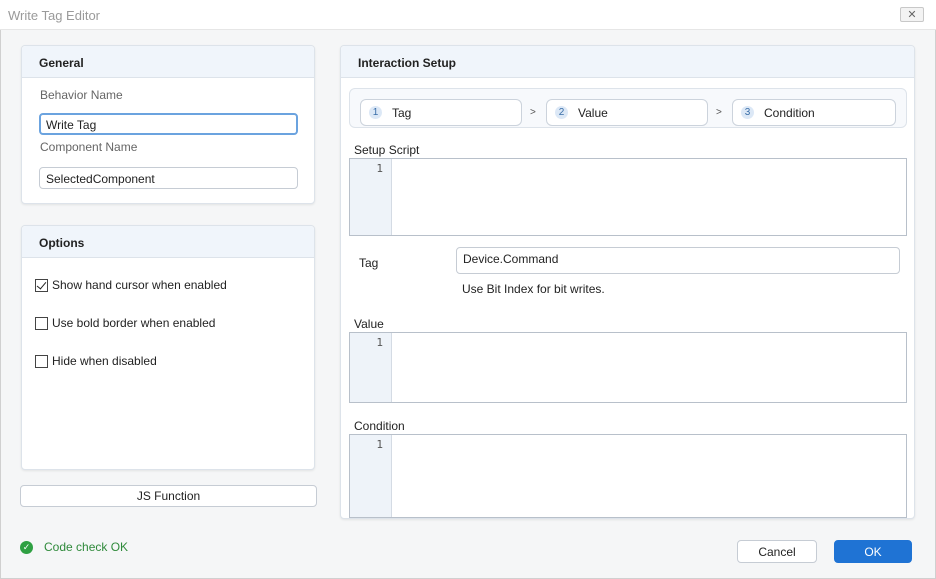  What do you see at coordinates (104, 361) in the screenshot?
I see `option-label: Hide when disabled` at bounding box center [104, 361].